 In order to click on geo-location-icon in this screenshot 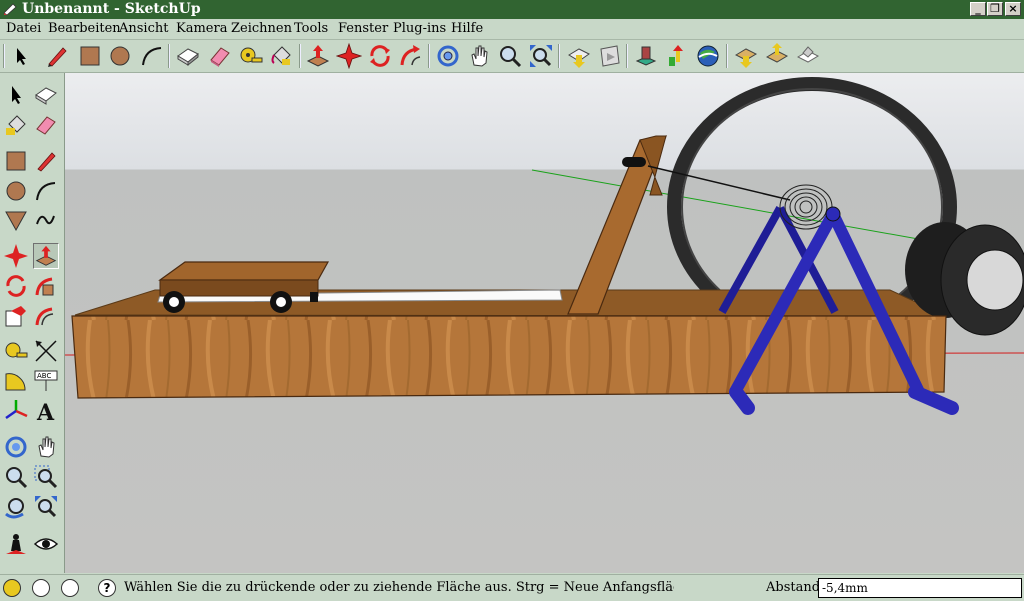, I will do `click(12, 588)`.